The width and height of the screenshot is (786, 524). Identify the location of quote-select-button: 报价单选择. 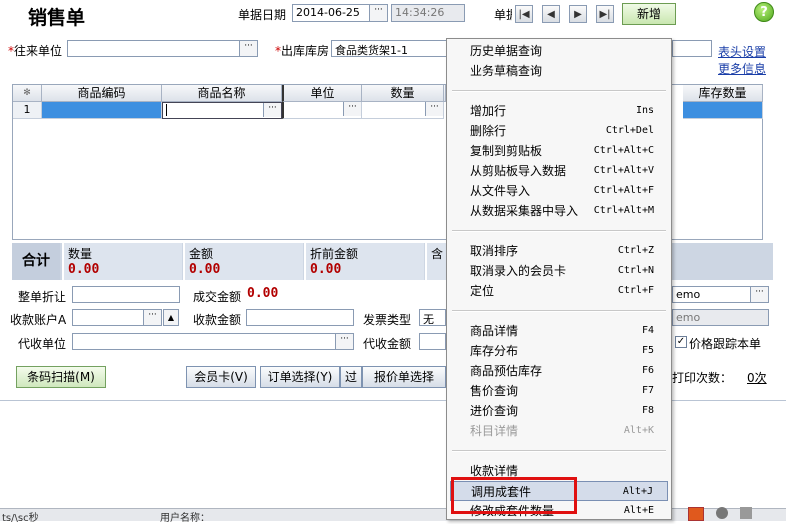
(404, 377).